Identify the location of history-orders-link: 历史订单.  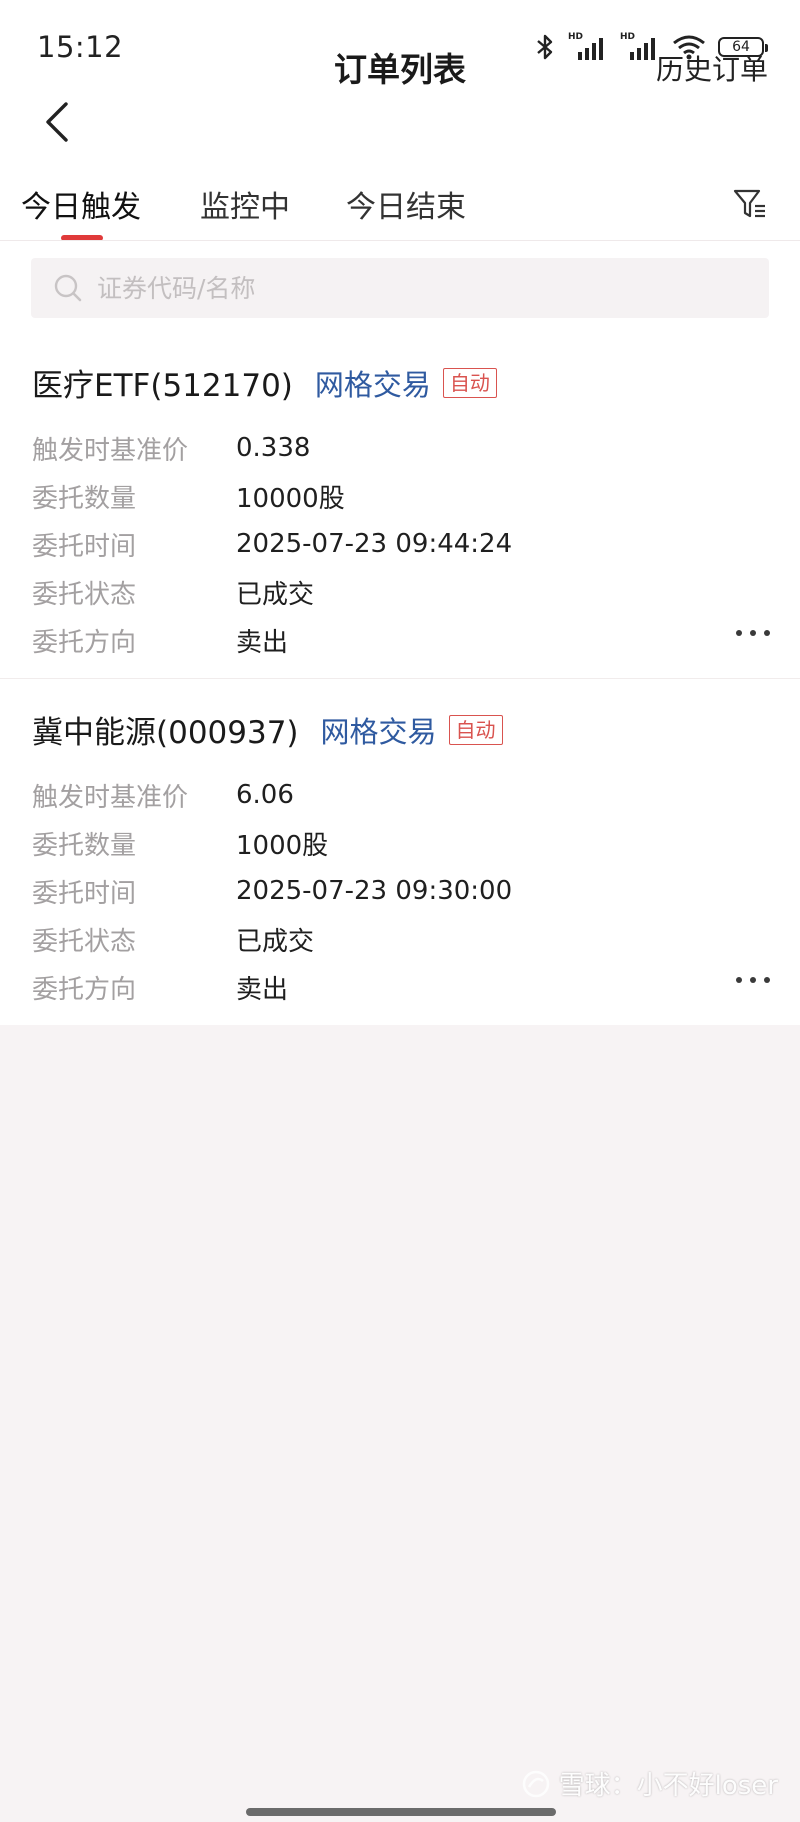
(712, 70).